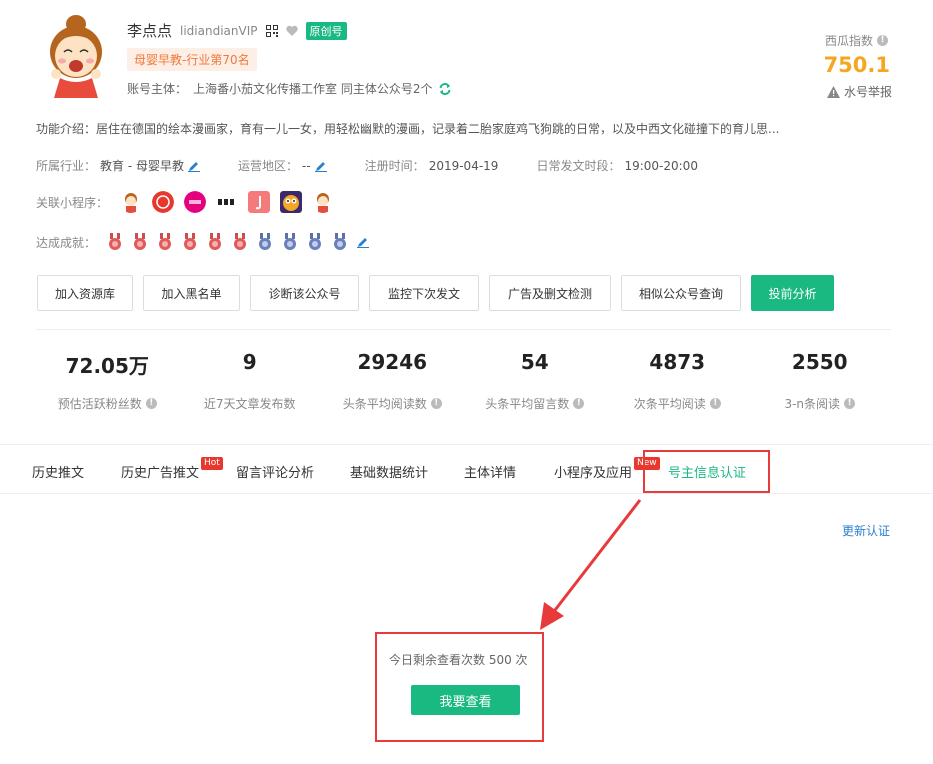 This screenshot has width=933, height=764. I want to click on refresh-icon, so click(445, 89).